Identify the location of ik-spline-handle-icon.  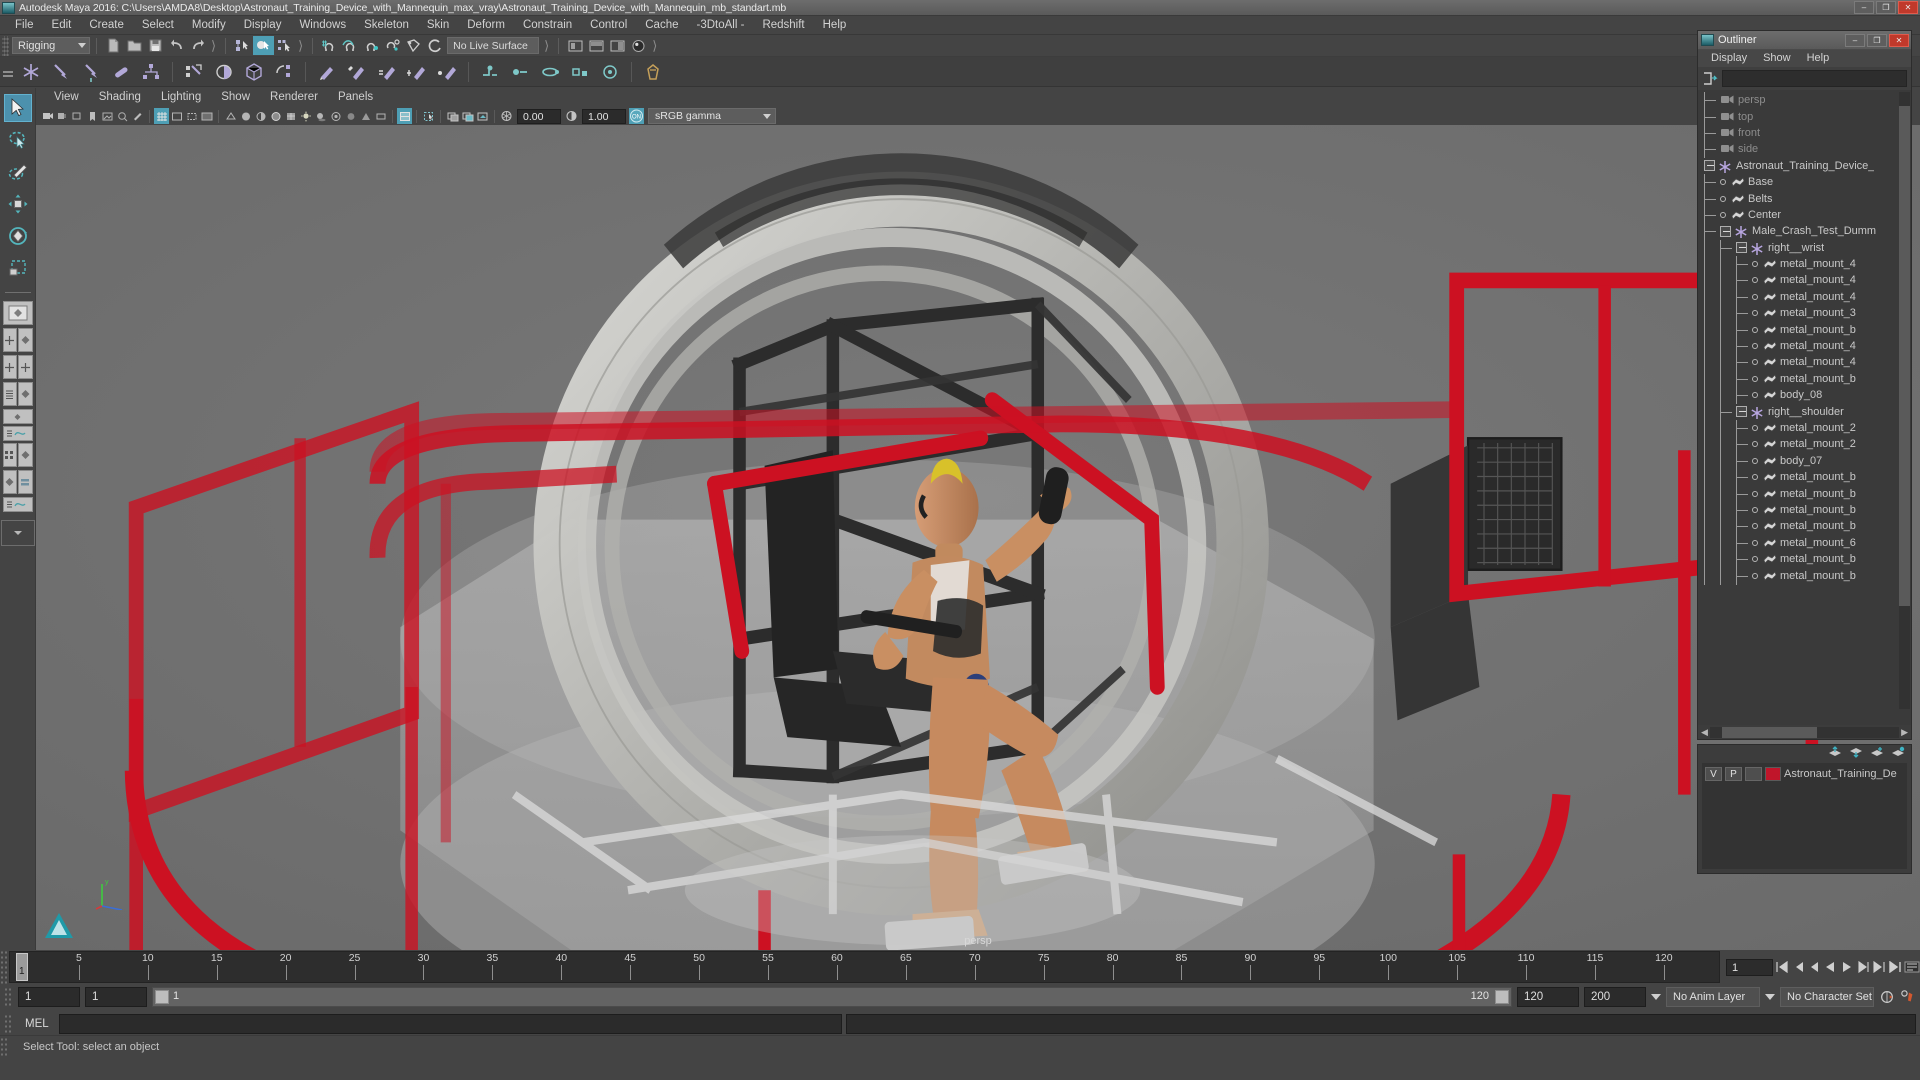
(91, 72).